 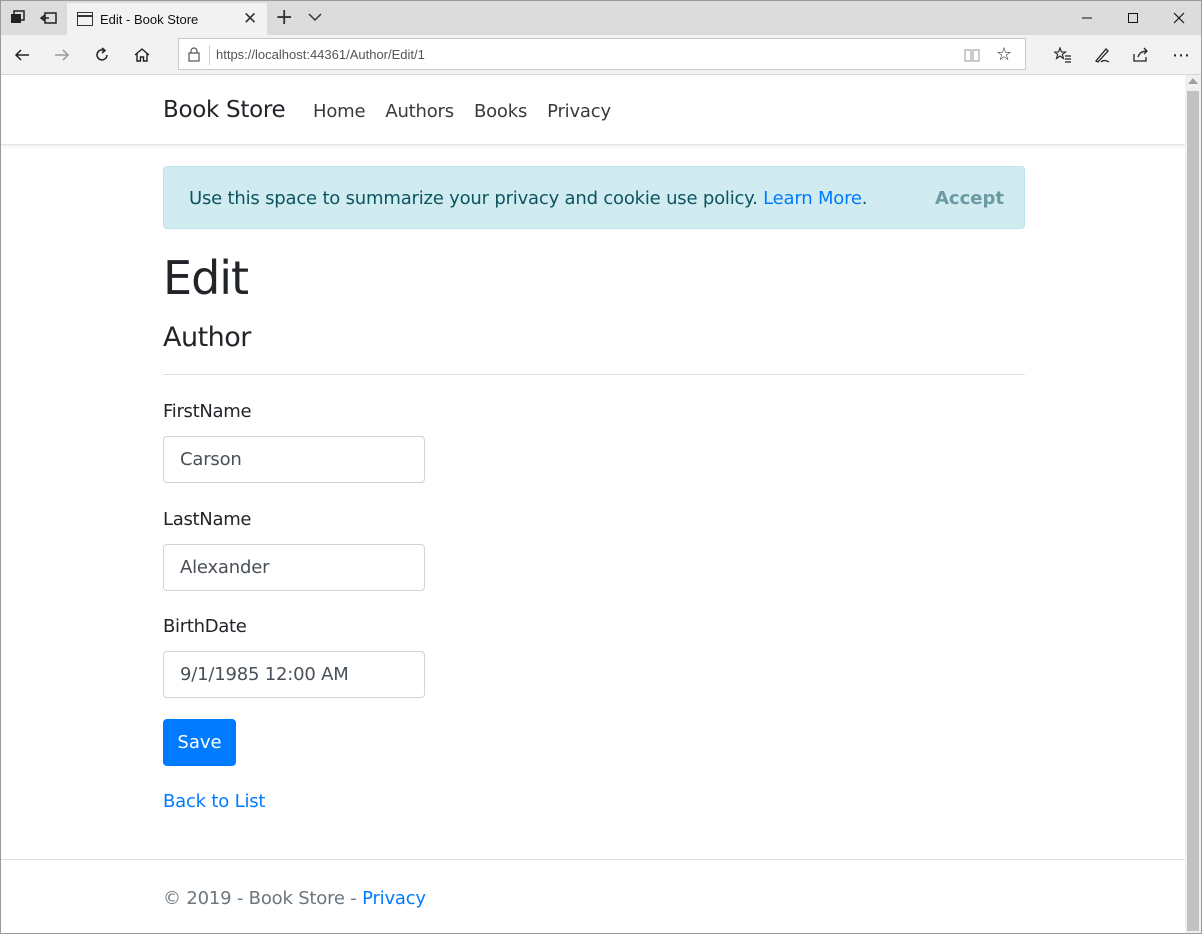 I want to click on tab-close-icon: ✕, so click(x=250, y=19).